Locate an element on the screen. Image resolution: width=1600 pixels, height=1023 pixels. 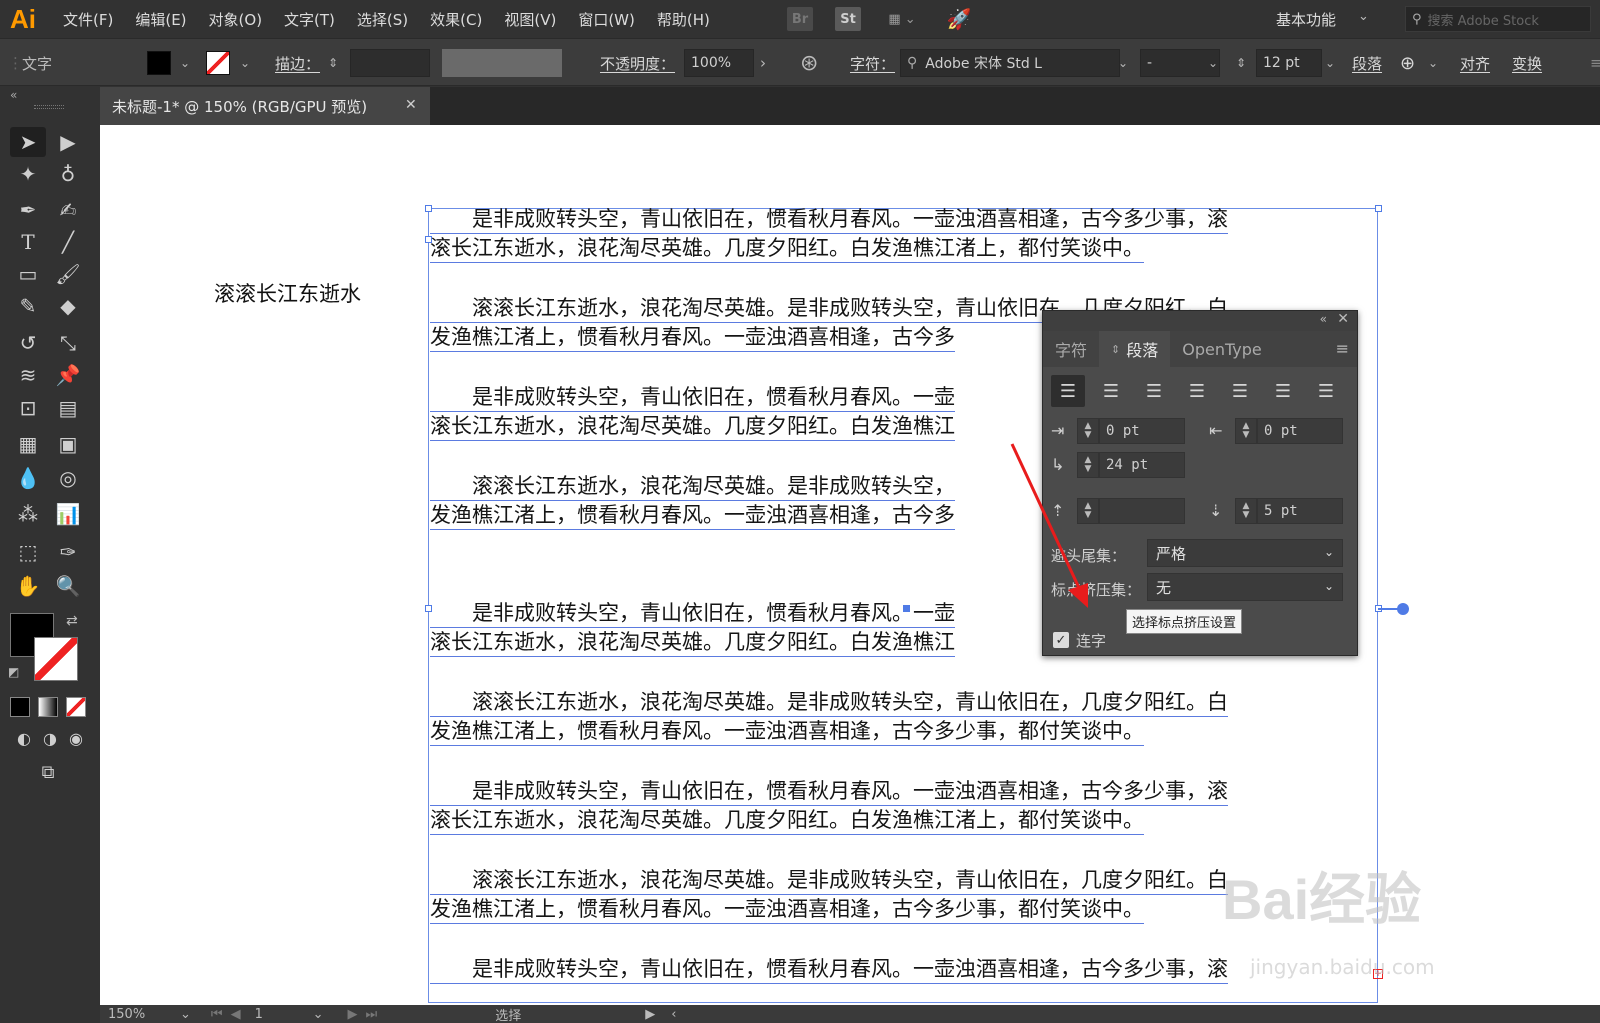
status-mode: 选择 is located at coordinates (508, 1015).